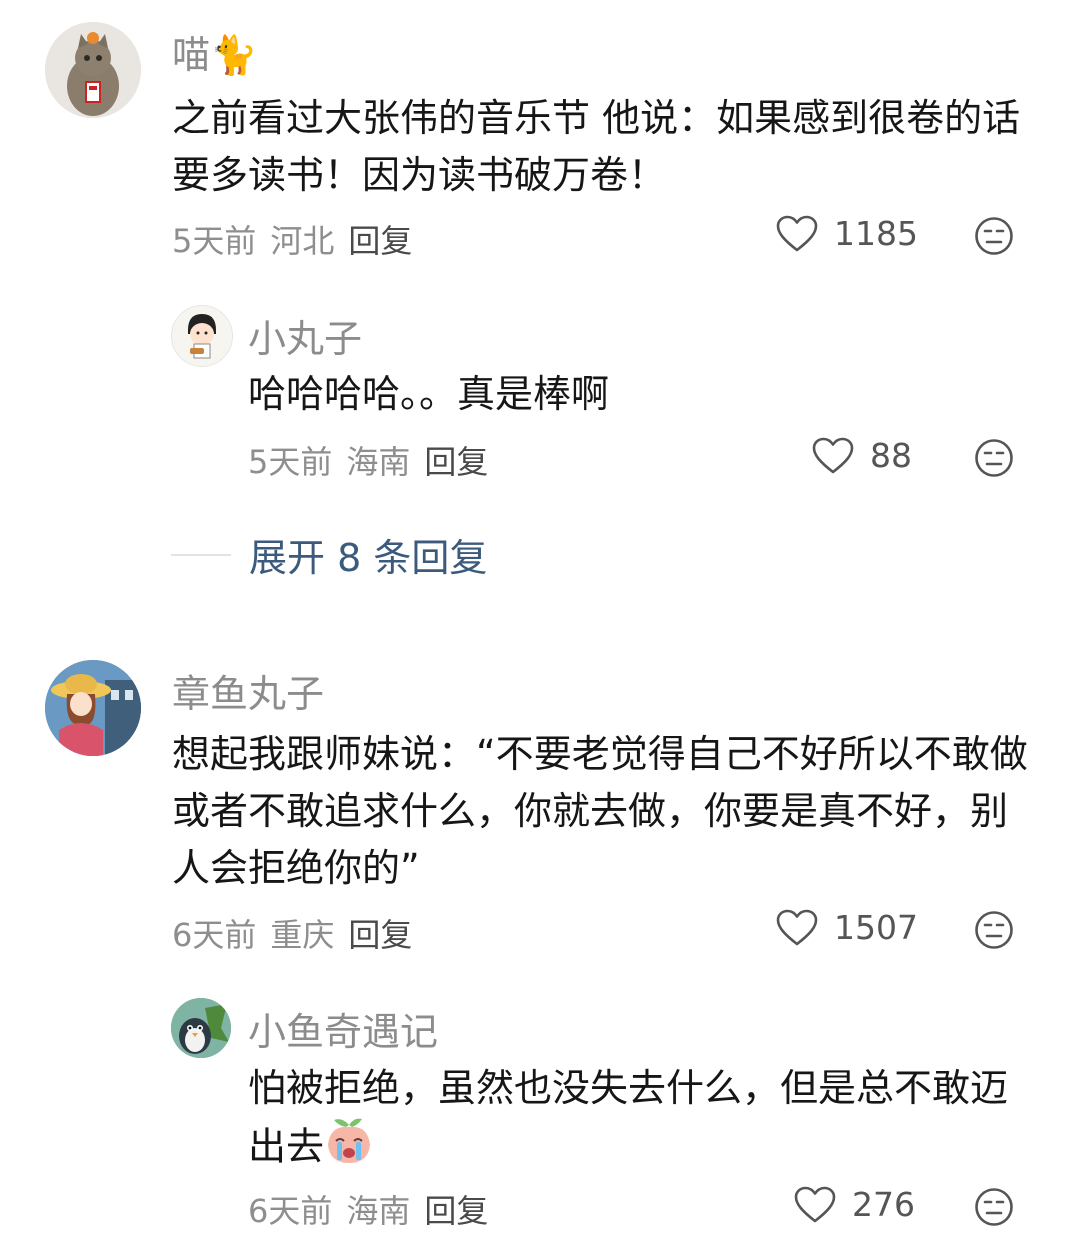 The height and width of the screenshot is (1243, 1080). What do you see at coordinates (349, 1140) in the screenshot?
I see `crying-peach-icon` at bounding box center [349, 1140].